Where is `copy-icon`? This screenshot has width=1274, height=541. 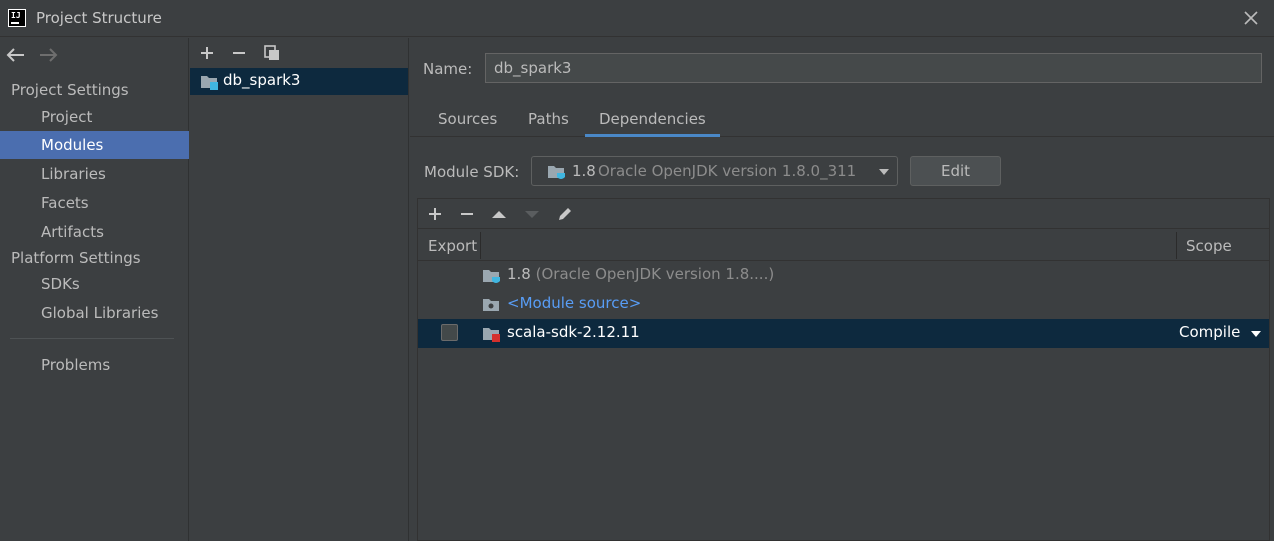 copy-icon is located at coordinates (272, 53).